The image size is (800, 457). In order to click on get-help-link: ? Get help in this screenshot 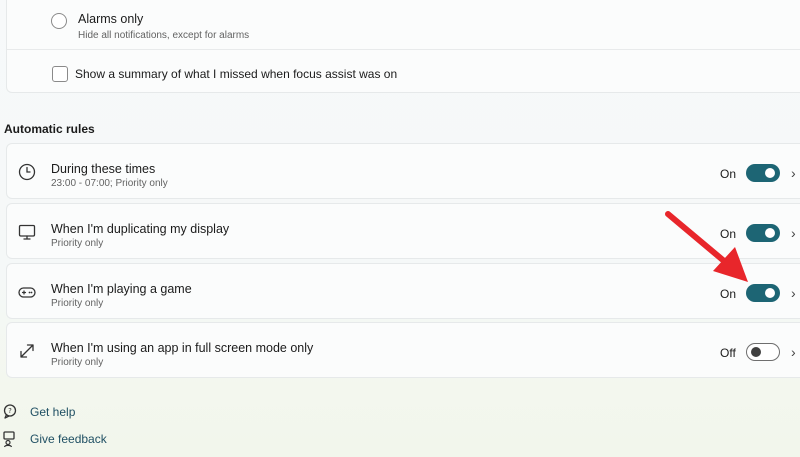, I will do `click(37, 412)`.